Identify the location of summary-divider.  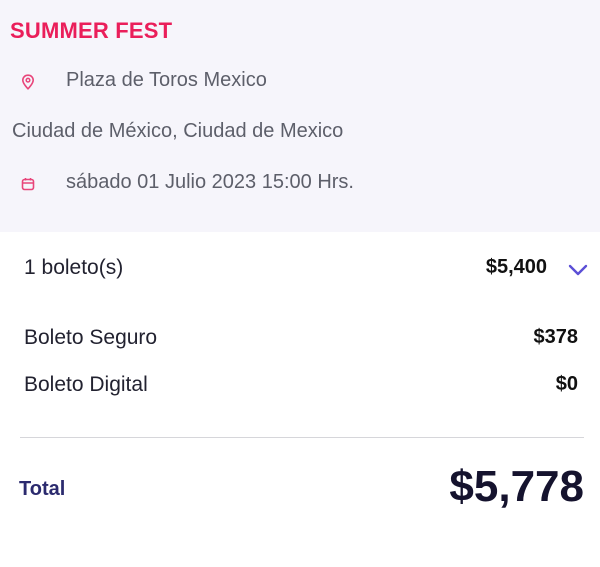
(302, 437).